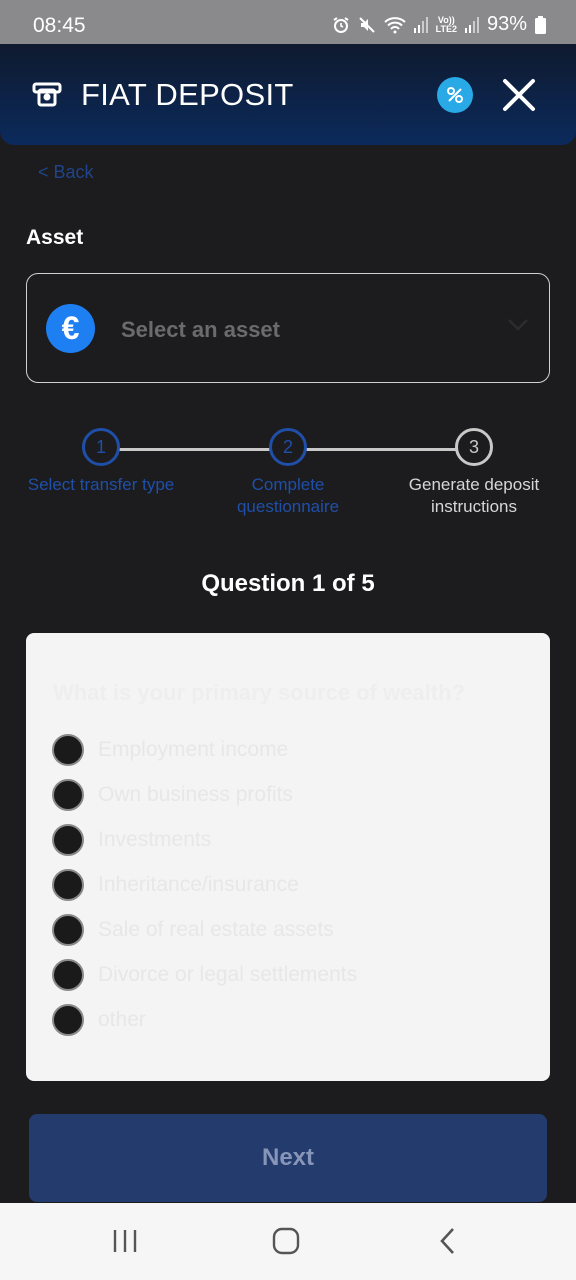 This screenshot has width=576, height=1280. Describe the element at coordinates (195, 794) in the screenshot. I see `option-label: Own business profits` at that location.